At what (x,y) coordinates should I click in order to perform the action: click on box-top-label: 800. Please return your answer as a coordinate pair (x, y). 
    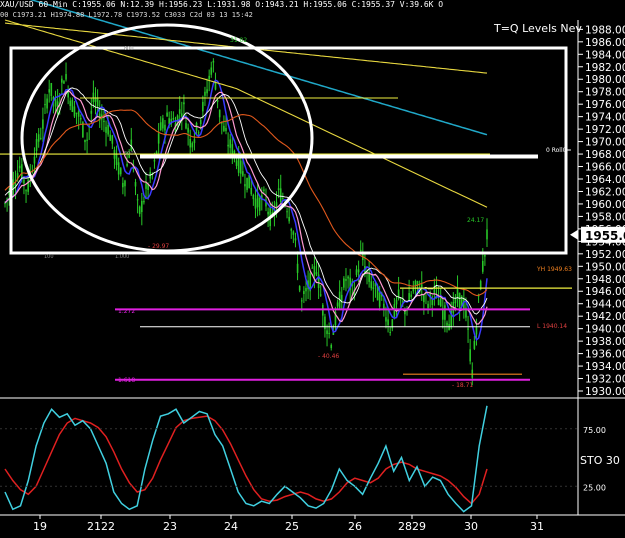
    Looking at the image, I should click on (129, 49).